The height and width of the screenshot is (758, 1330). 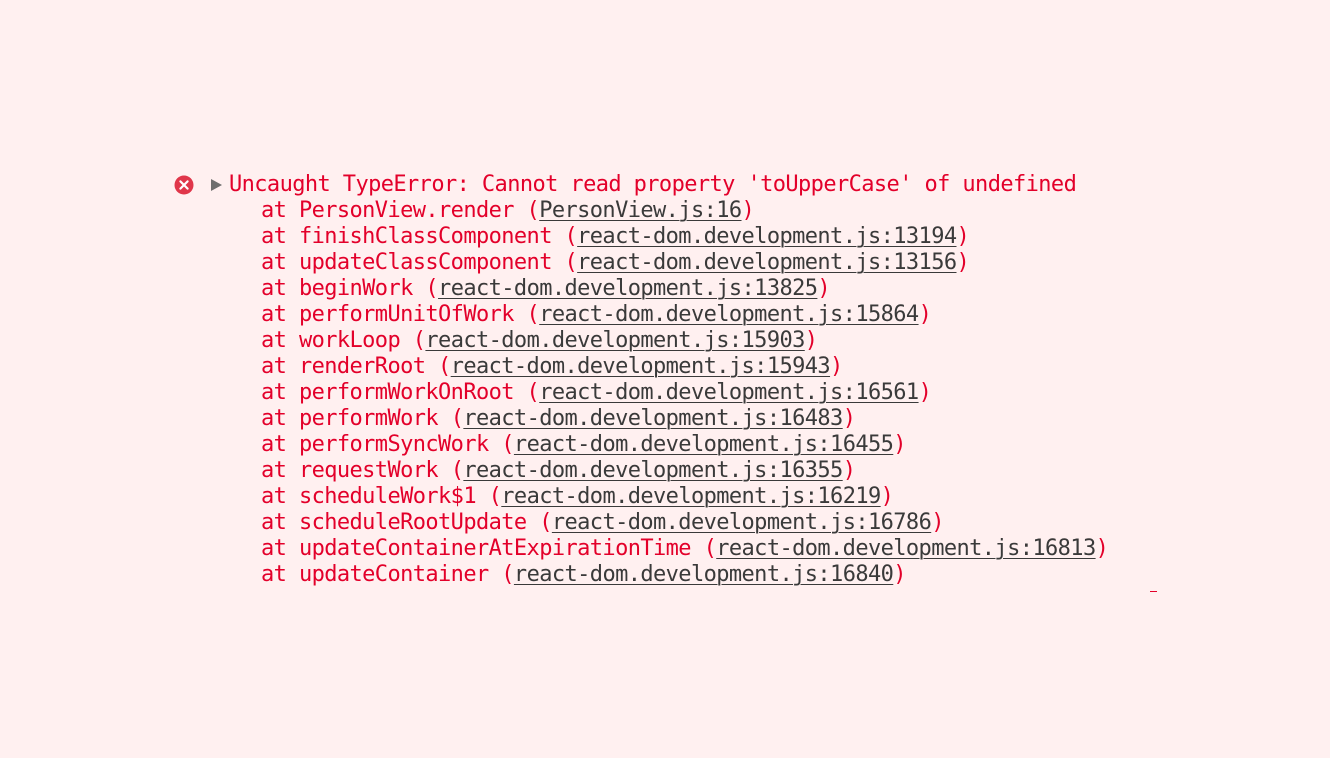 What do you see at coordinates (640, 210) in the screenshot?
I see `stack-frame-source-link: PersonView.js:16` at bounding box center [640, 210].